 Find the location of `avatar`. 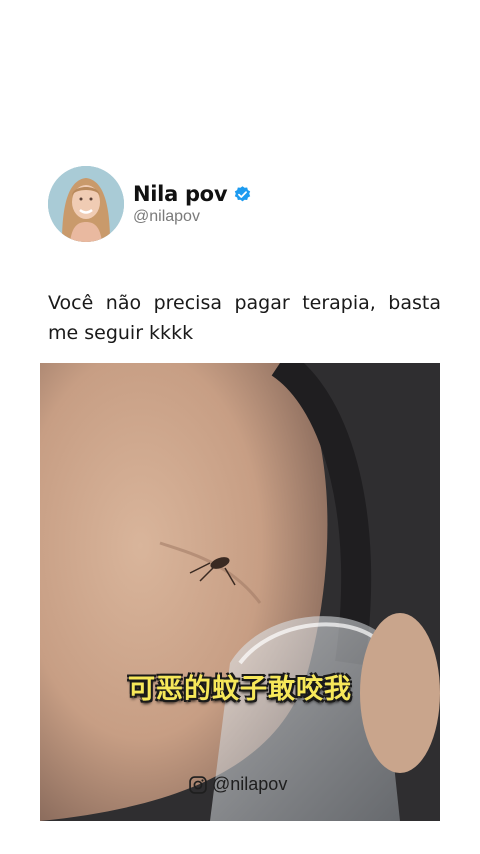

avatar is located at coordinates (86, 204).